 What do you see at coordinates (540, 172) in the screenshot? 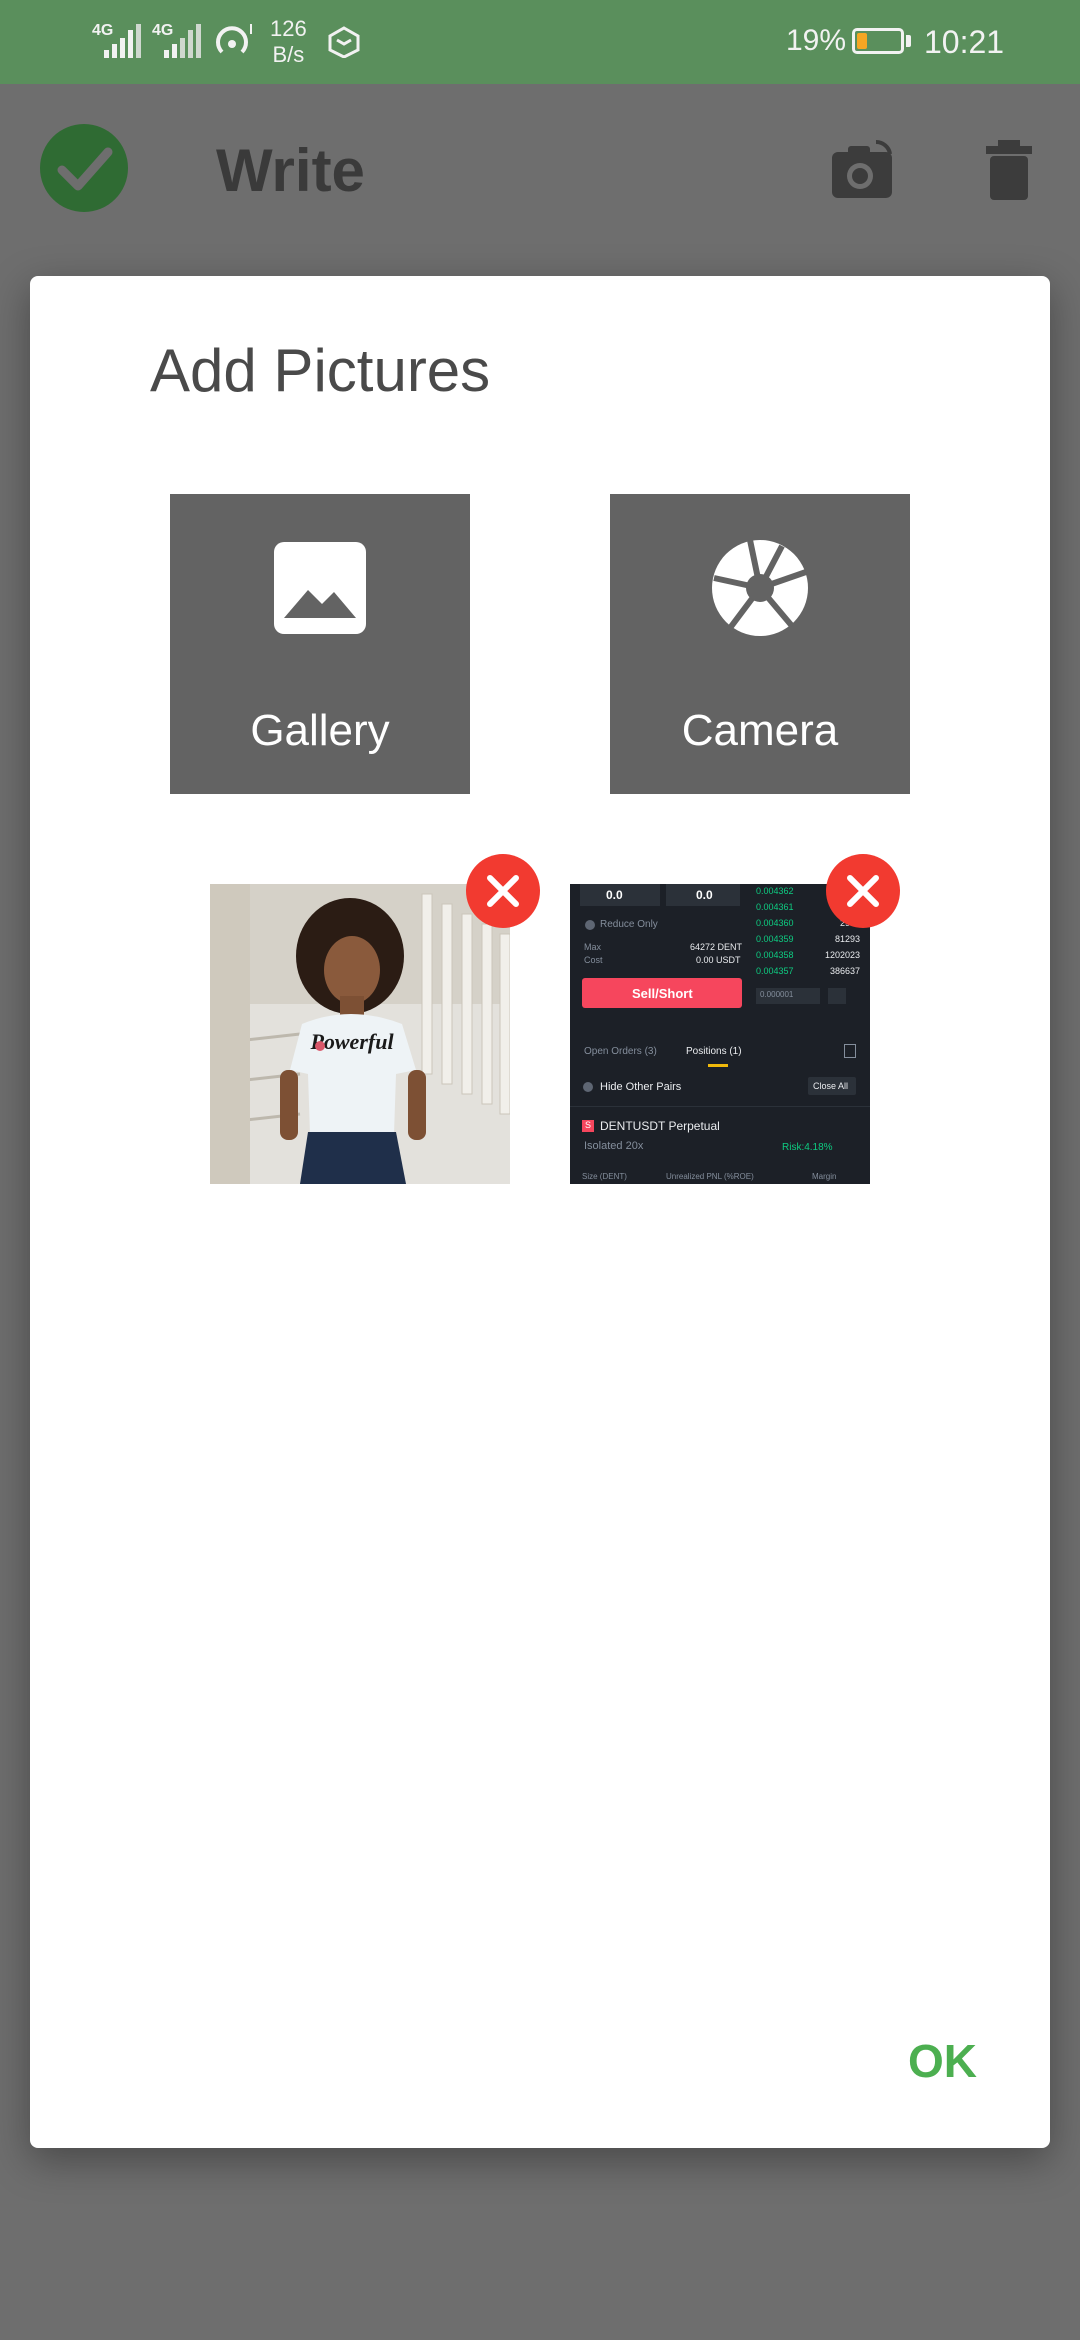
I see `app-bar: Write` at bounding box center [540, 172].